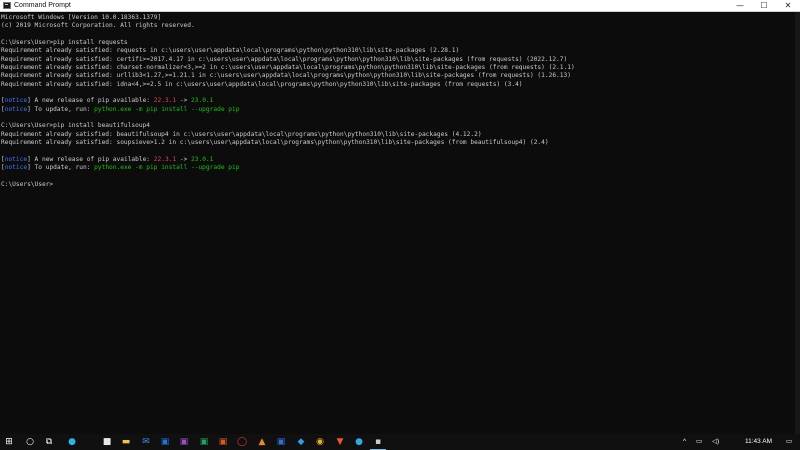 The width and height of the screenshot is (800, 450). I want to click on opera-icon: ◯, so click(242, 442).